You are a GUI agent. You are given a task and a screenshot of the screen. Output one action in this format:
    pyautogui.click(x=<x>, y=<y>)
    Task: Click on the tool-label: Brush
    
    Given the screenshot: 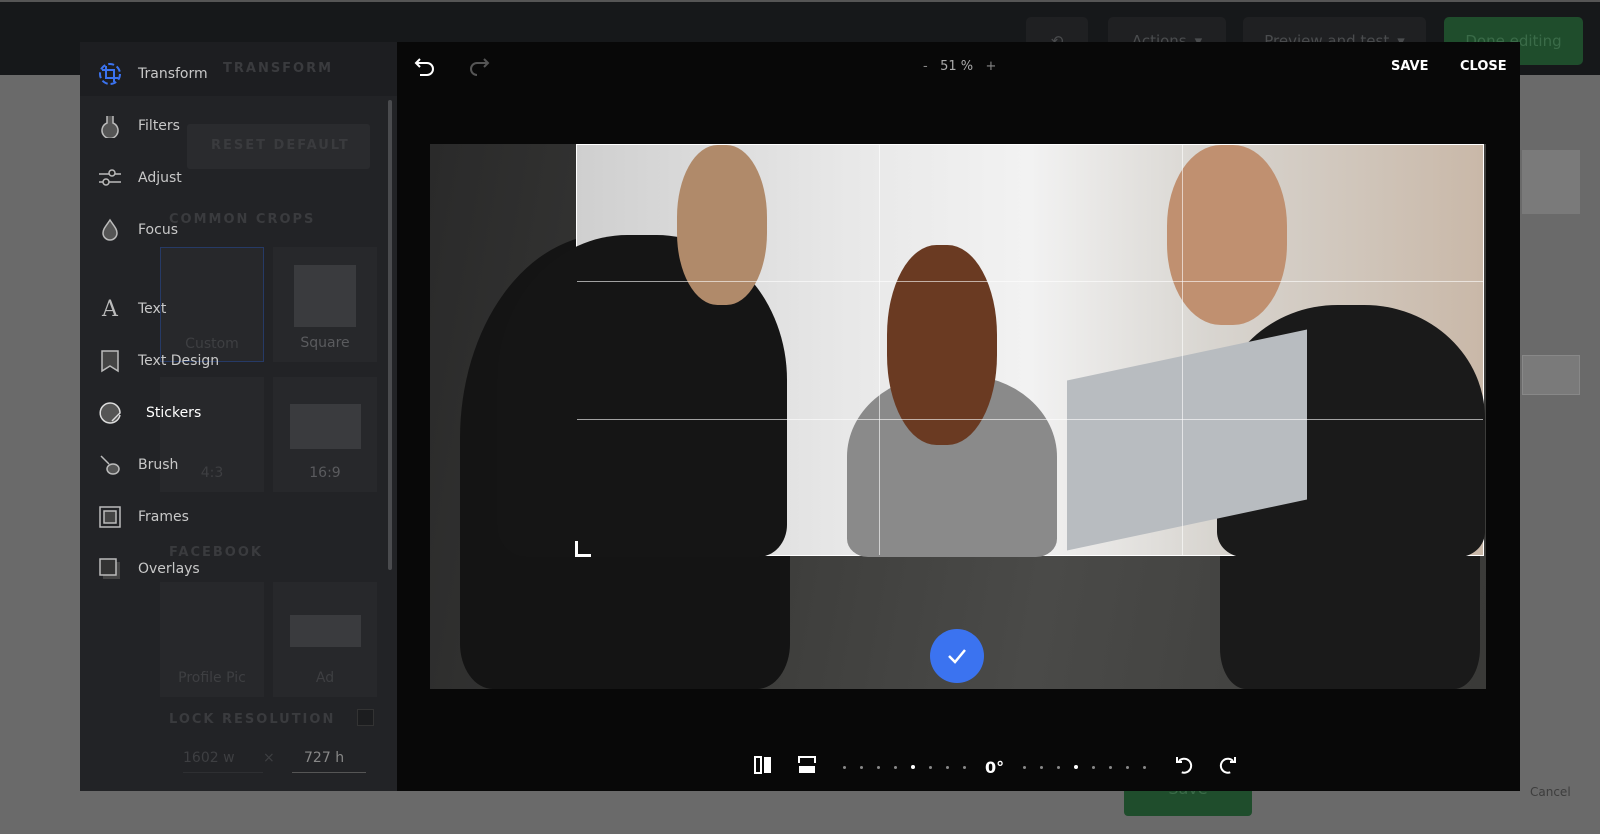 What is the action you would take?
    pyautogui.click(x=158, y=465)
    